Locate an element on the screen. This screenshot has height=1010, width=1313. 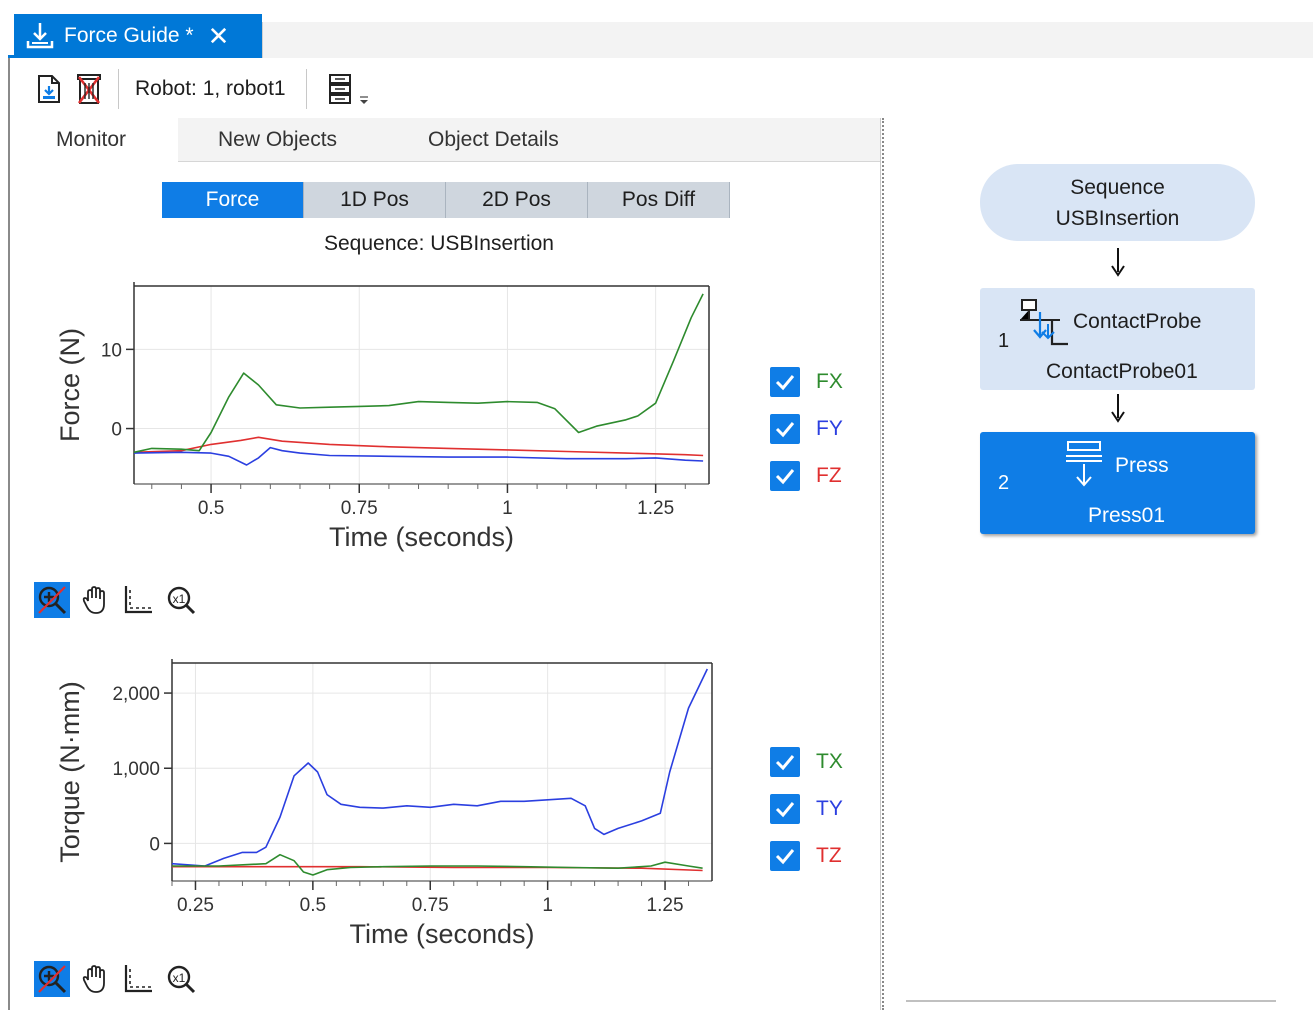
step-node-press: 2 Press Press01 is located at coordinates (1117, 483).